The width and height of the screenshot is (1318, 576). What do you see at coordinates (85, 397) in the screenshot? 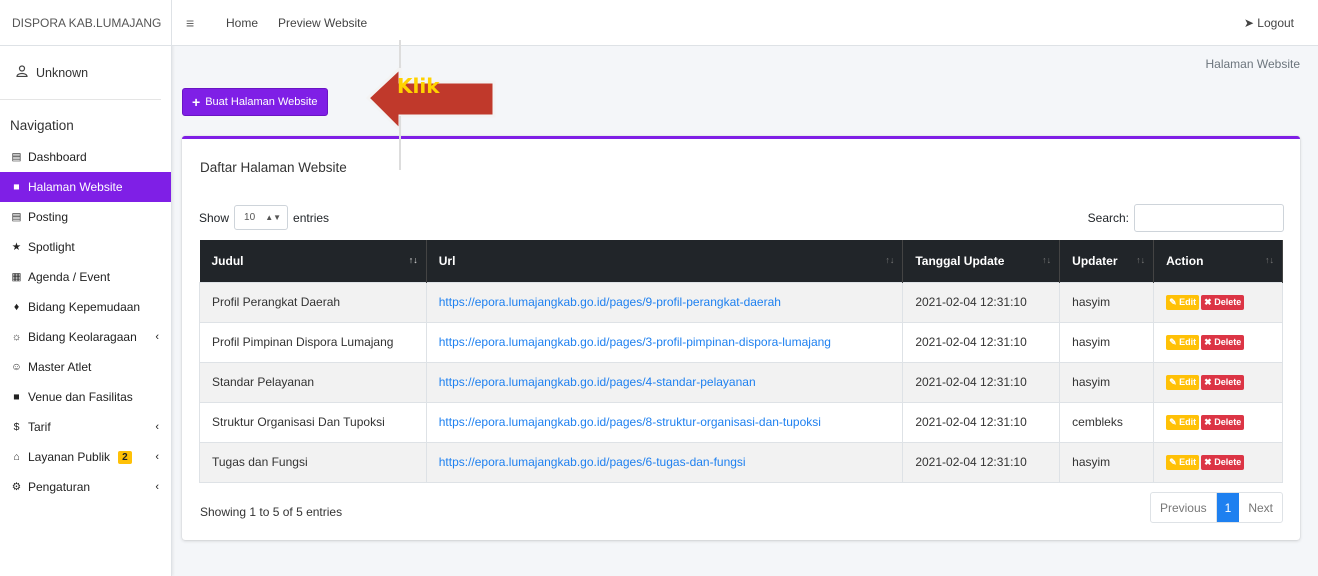
I see `sidebar-item-venue-dan-fasilitas: ■ Venue dan Fasilitas` at bounding box center [85, 397].